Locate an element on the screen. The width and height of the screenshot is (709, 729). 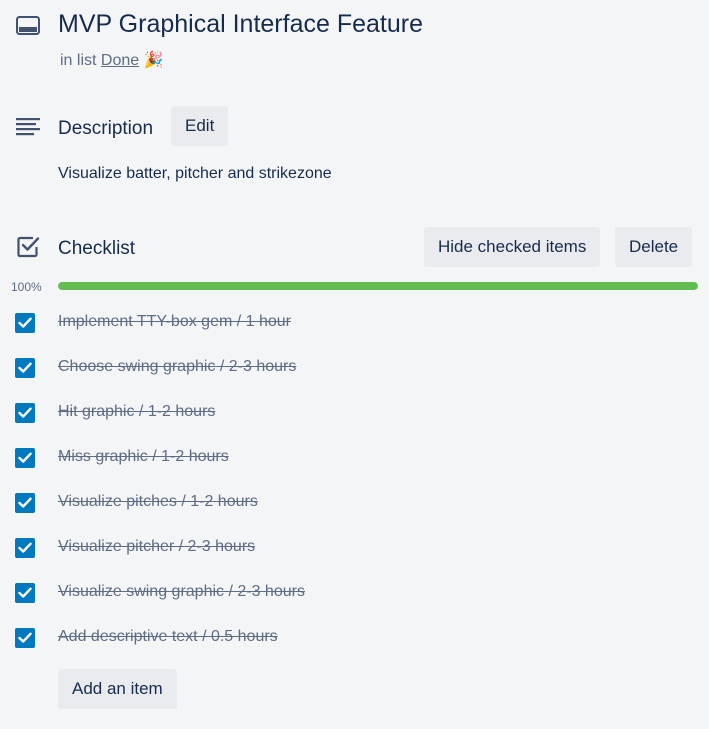
checklist-item-text: Implement TTY-box gem / 1 hour is located at coordinates (174, 321).